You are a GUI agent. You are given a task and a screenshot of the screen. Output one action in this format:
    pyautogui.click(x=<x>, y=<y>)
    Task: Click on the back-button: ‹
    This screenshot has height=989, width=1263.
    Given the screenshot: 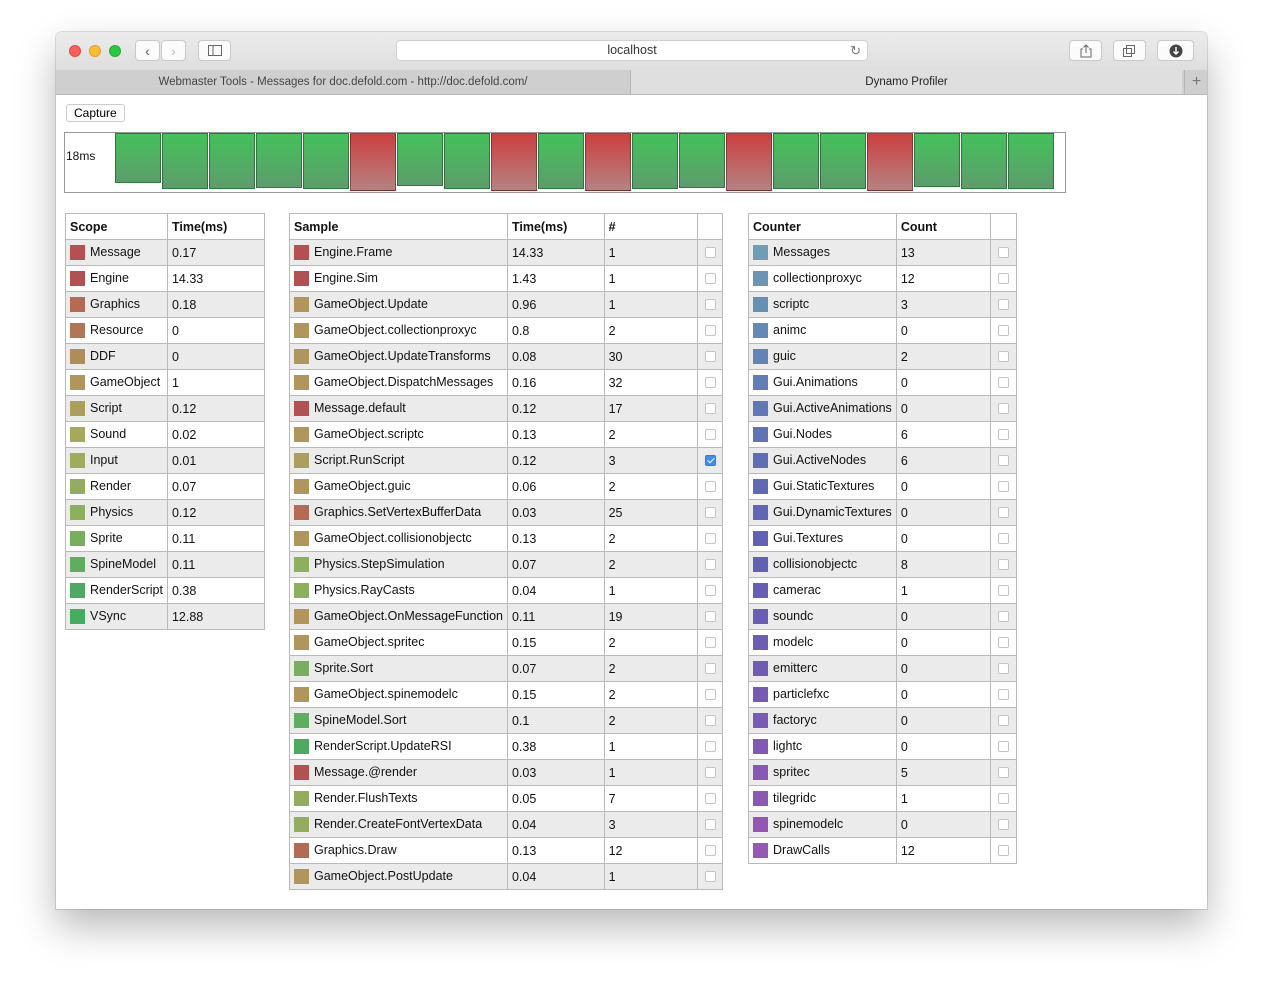 What is the action you would take?
    pyautogui.click(x=147, y=50)
    